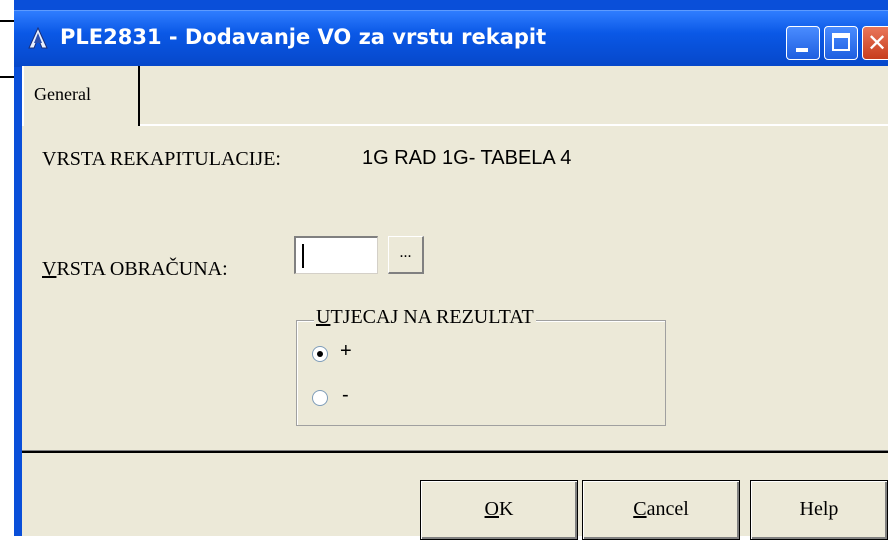 Image resolution: width=888 pixels, height=540 pixels. What do you see at coordinates (467, 158) in the screenshot?
I see `recap-type-value: 1G RAD 1G- TABELA 4` at bounding box center [467, 158].